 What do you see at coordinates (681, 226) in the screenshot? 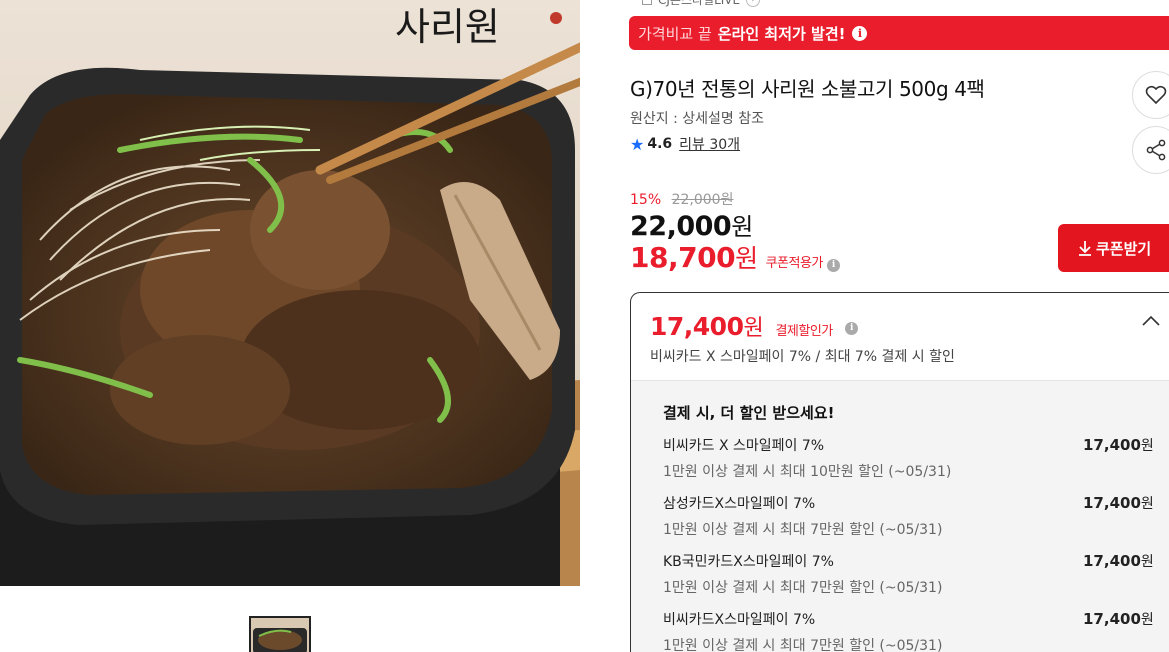
I see `sale-price-number: 22,000` at bounding box center [681, 226].